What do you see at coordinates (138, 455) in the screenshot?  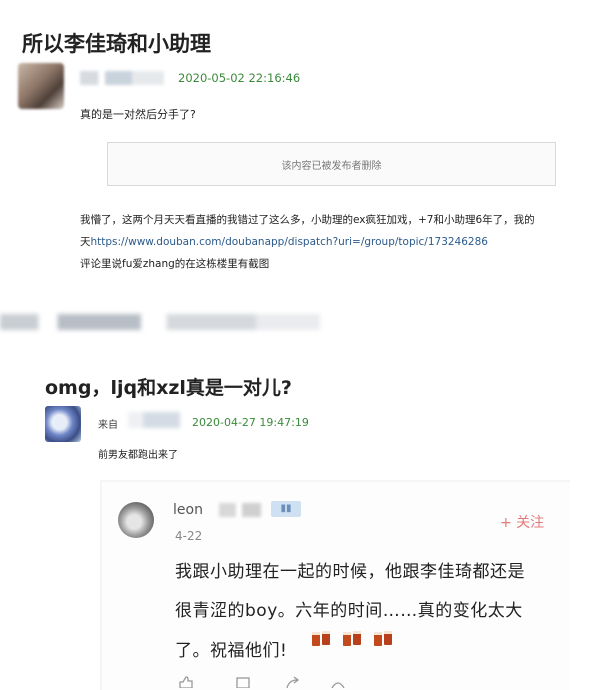 I see `comment-text: 前男友都跑出来了` at bounding box center [138, 455].